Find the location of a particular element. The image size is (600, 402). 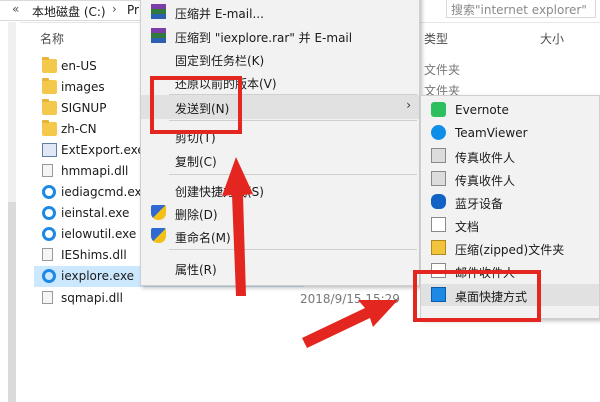

arrow-to-desktop-shortcut-icon is located at coordinates (350, 324).